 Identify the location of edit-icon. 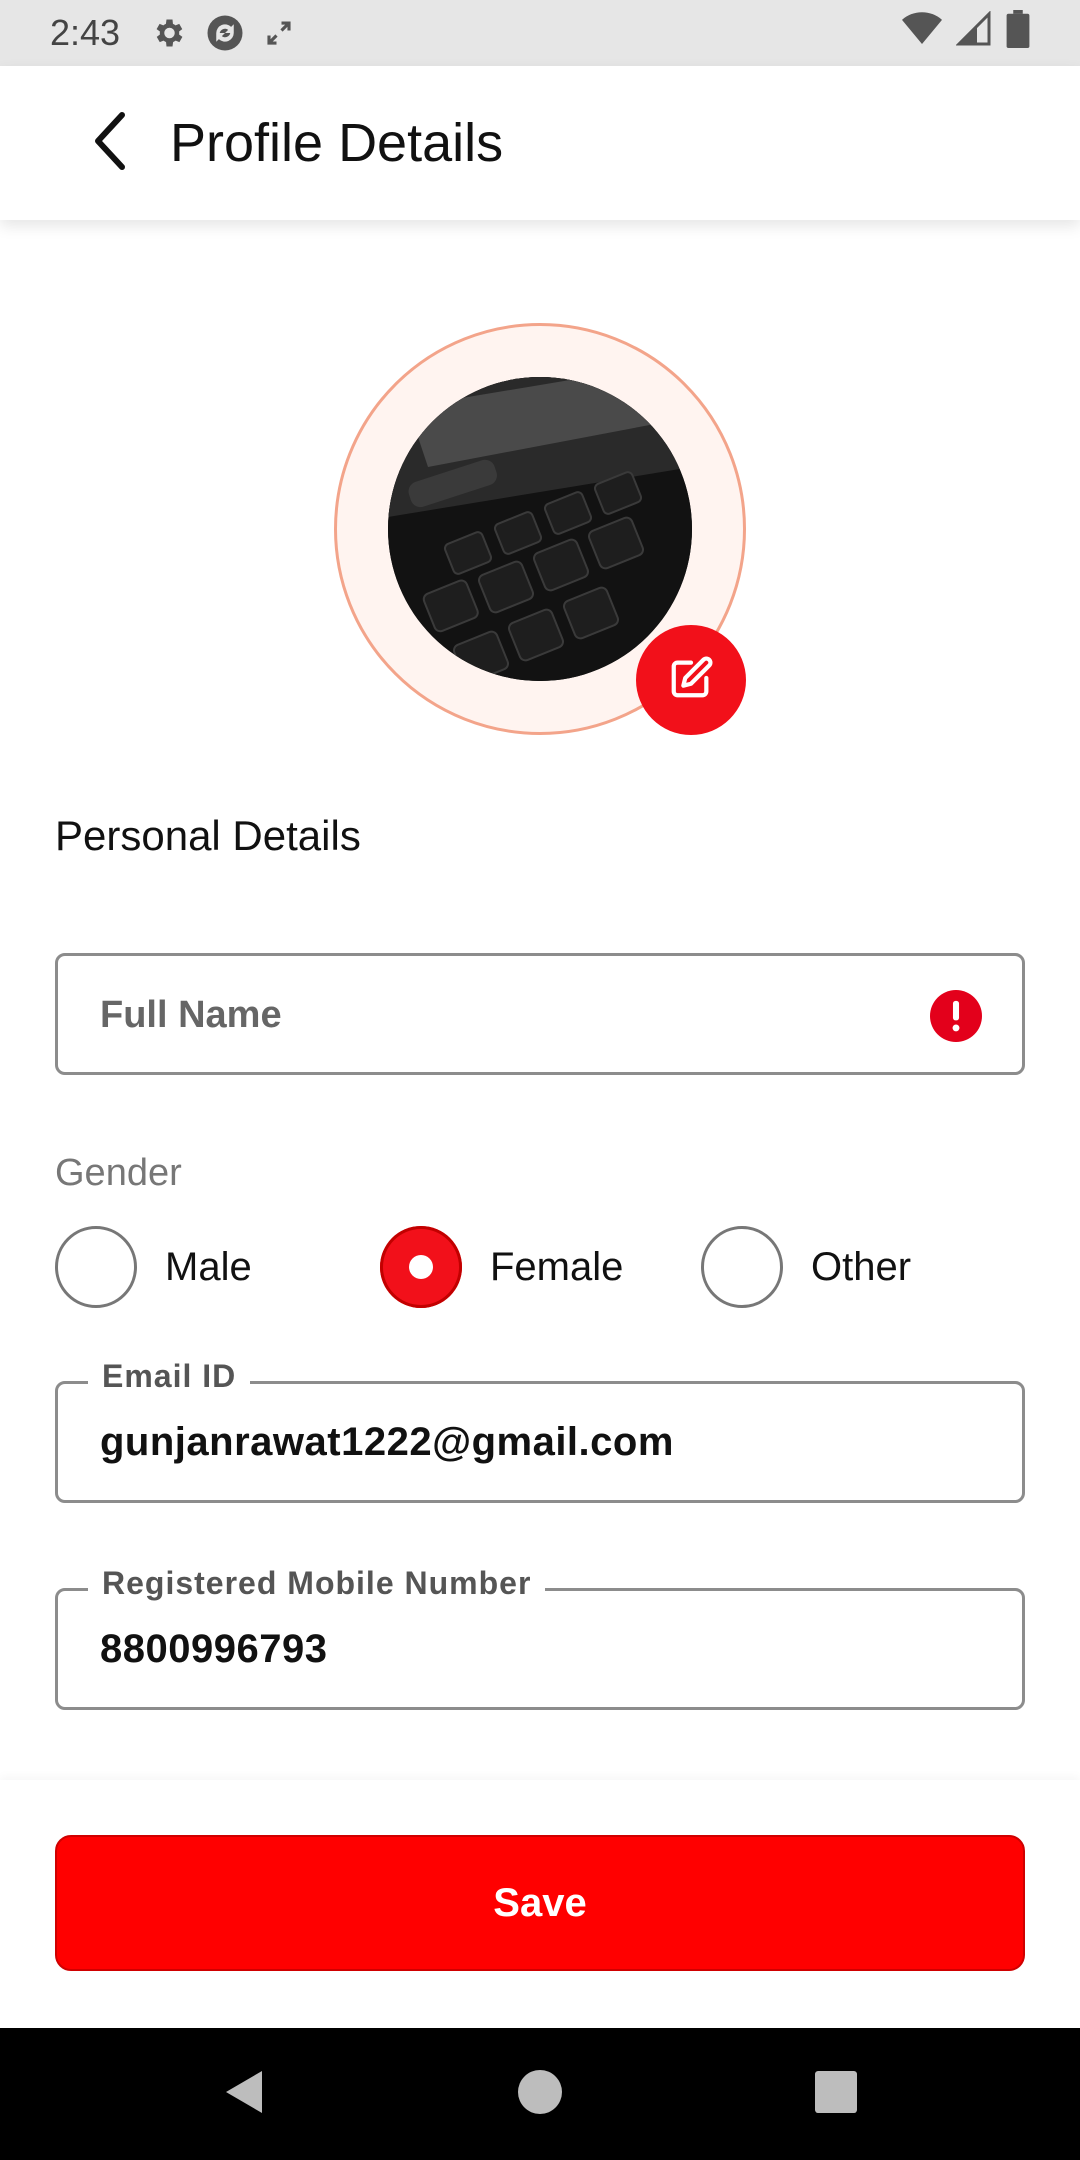
(691, 680).